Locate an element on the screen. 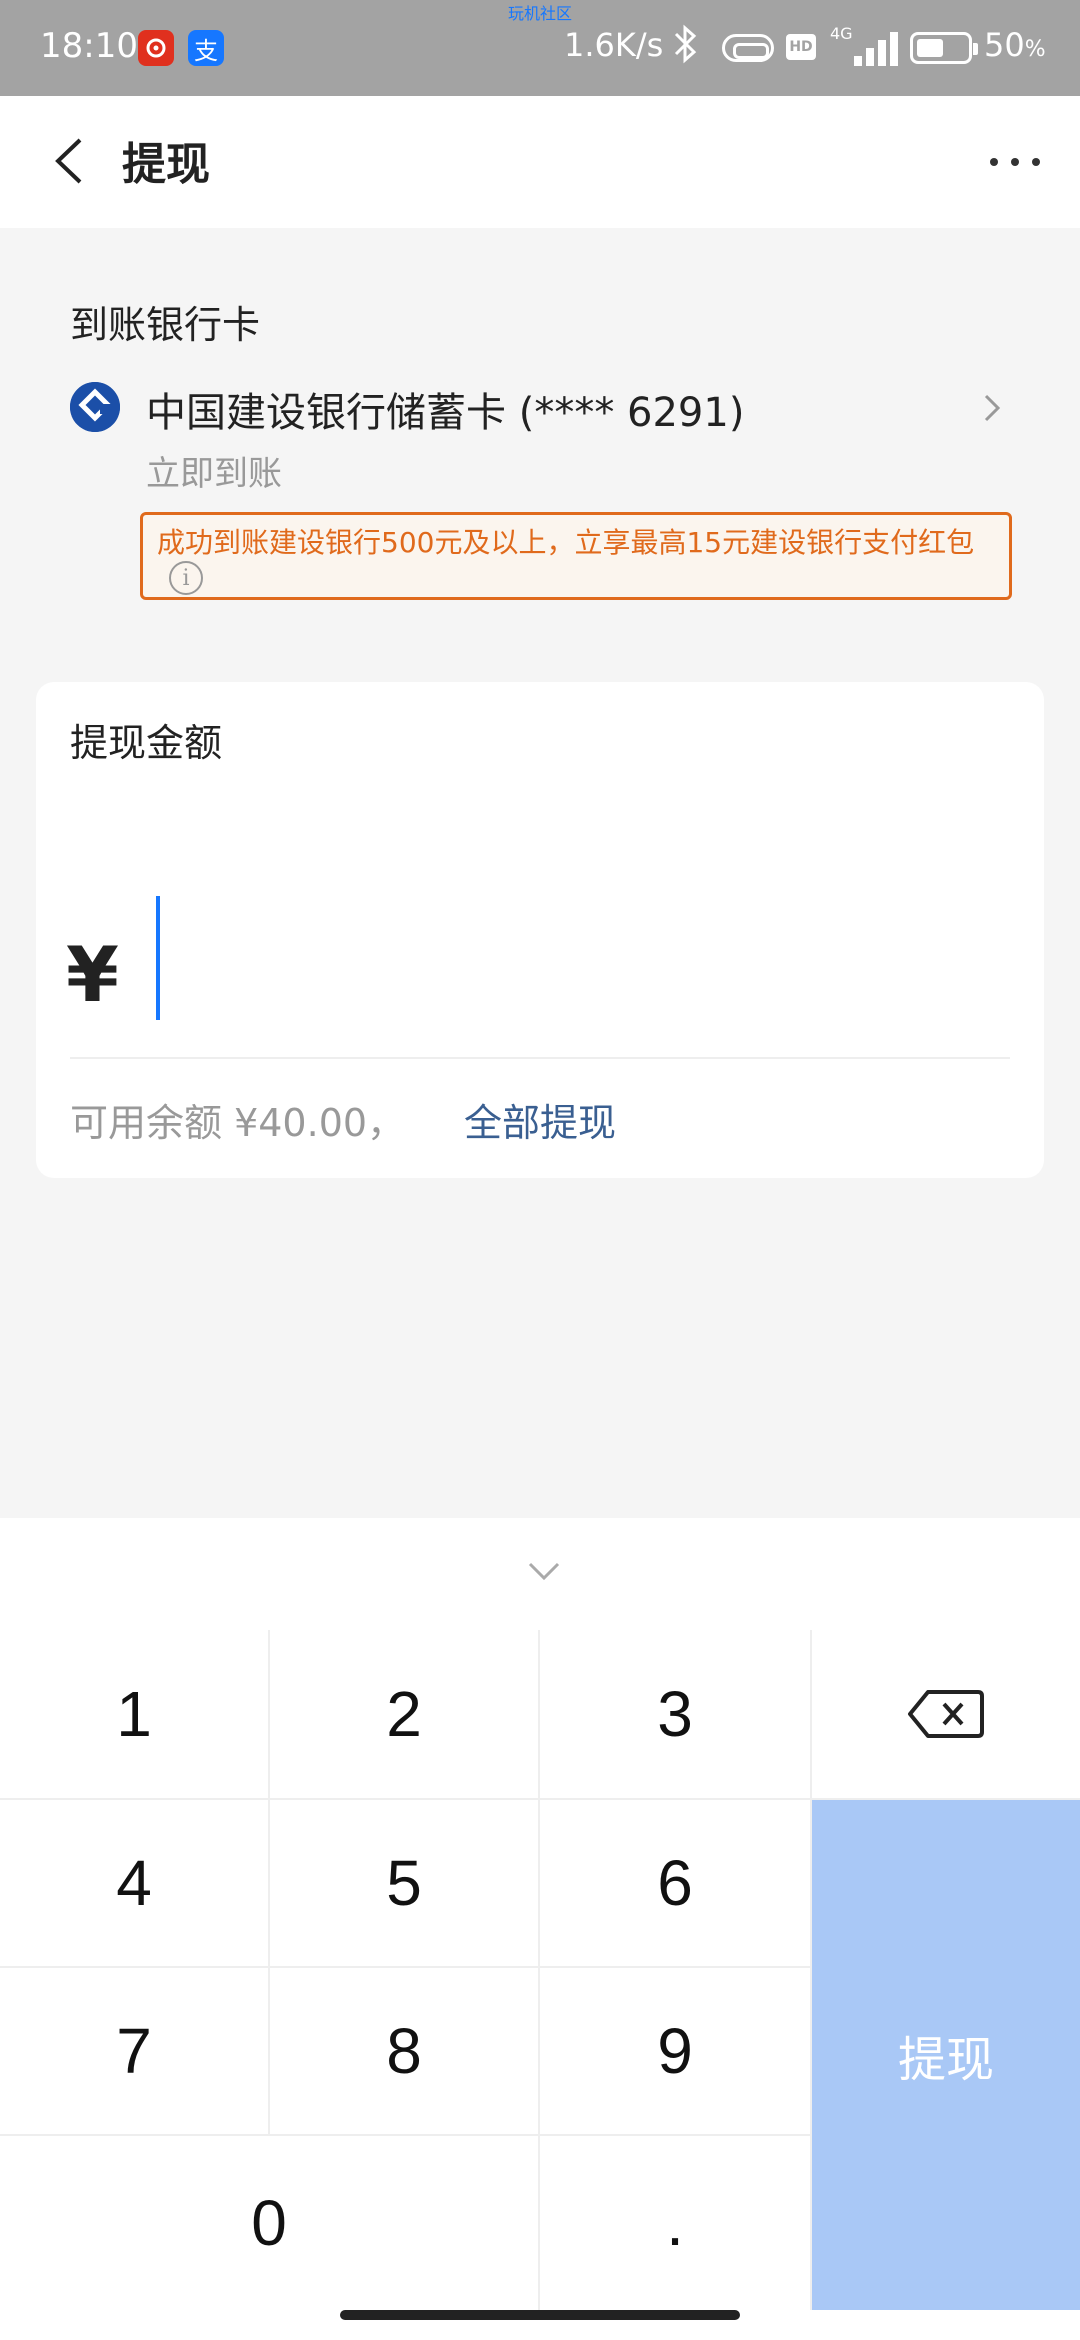 Image resolution: width=1080 pixels, height=2340 pixels. available-balance: 可用余额 ¥40.00， is located at coordinates (238, 1123).